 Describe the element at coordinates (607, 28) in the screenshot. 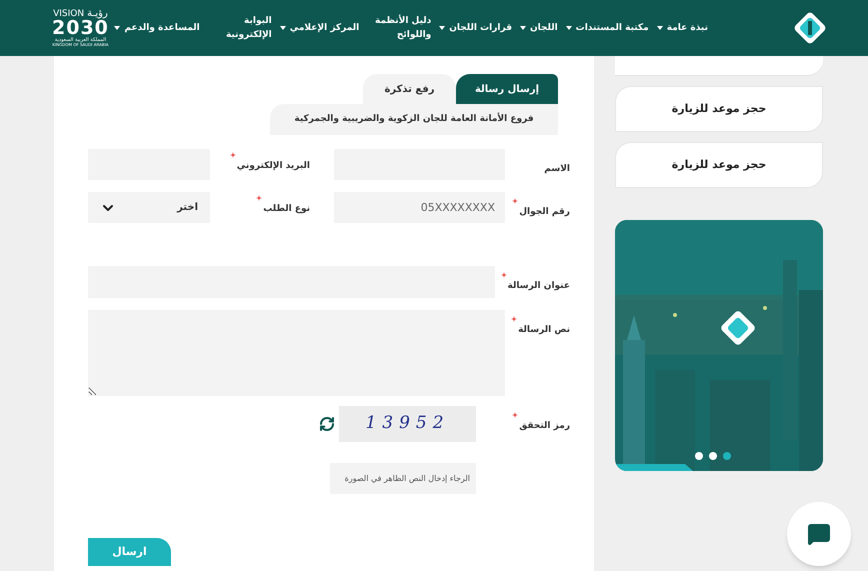

I see `nav-menu-item: مكتبة المستندات` at that location.